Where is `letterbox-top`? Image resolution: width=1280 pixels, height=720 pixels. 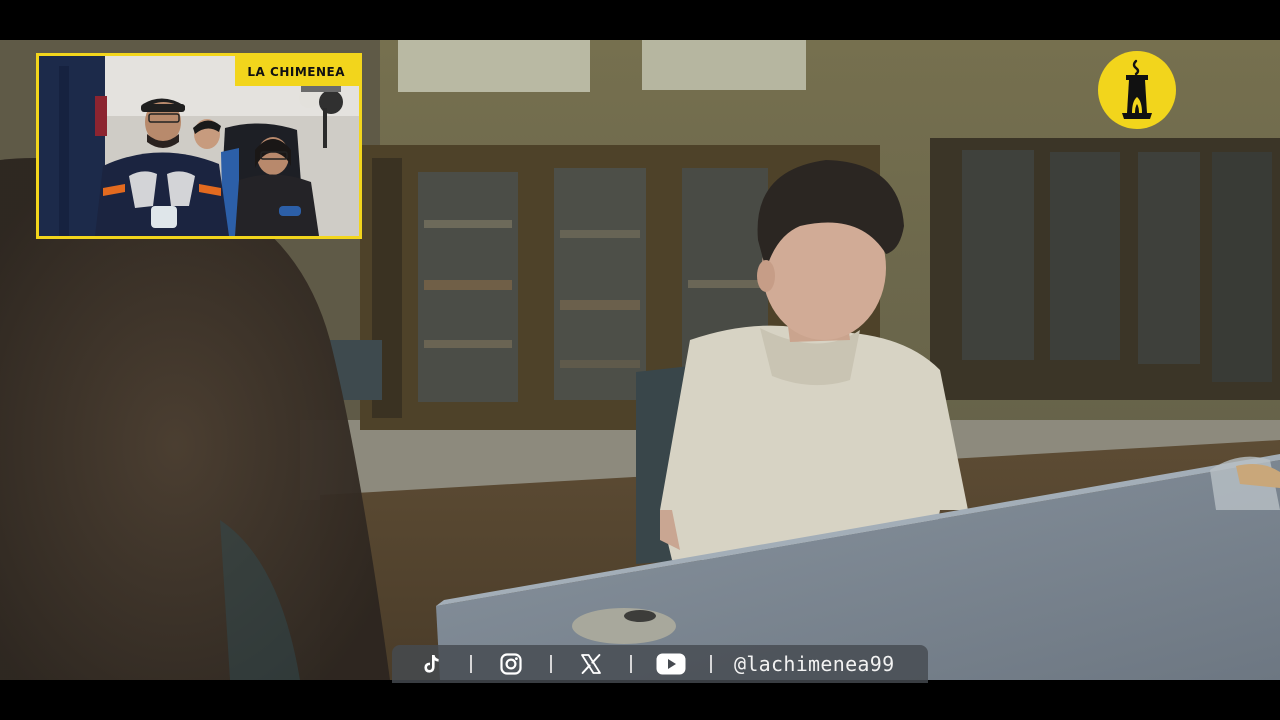 letterbox-top is located at coordinates (640, 20).